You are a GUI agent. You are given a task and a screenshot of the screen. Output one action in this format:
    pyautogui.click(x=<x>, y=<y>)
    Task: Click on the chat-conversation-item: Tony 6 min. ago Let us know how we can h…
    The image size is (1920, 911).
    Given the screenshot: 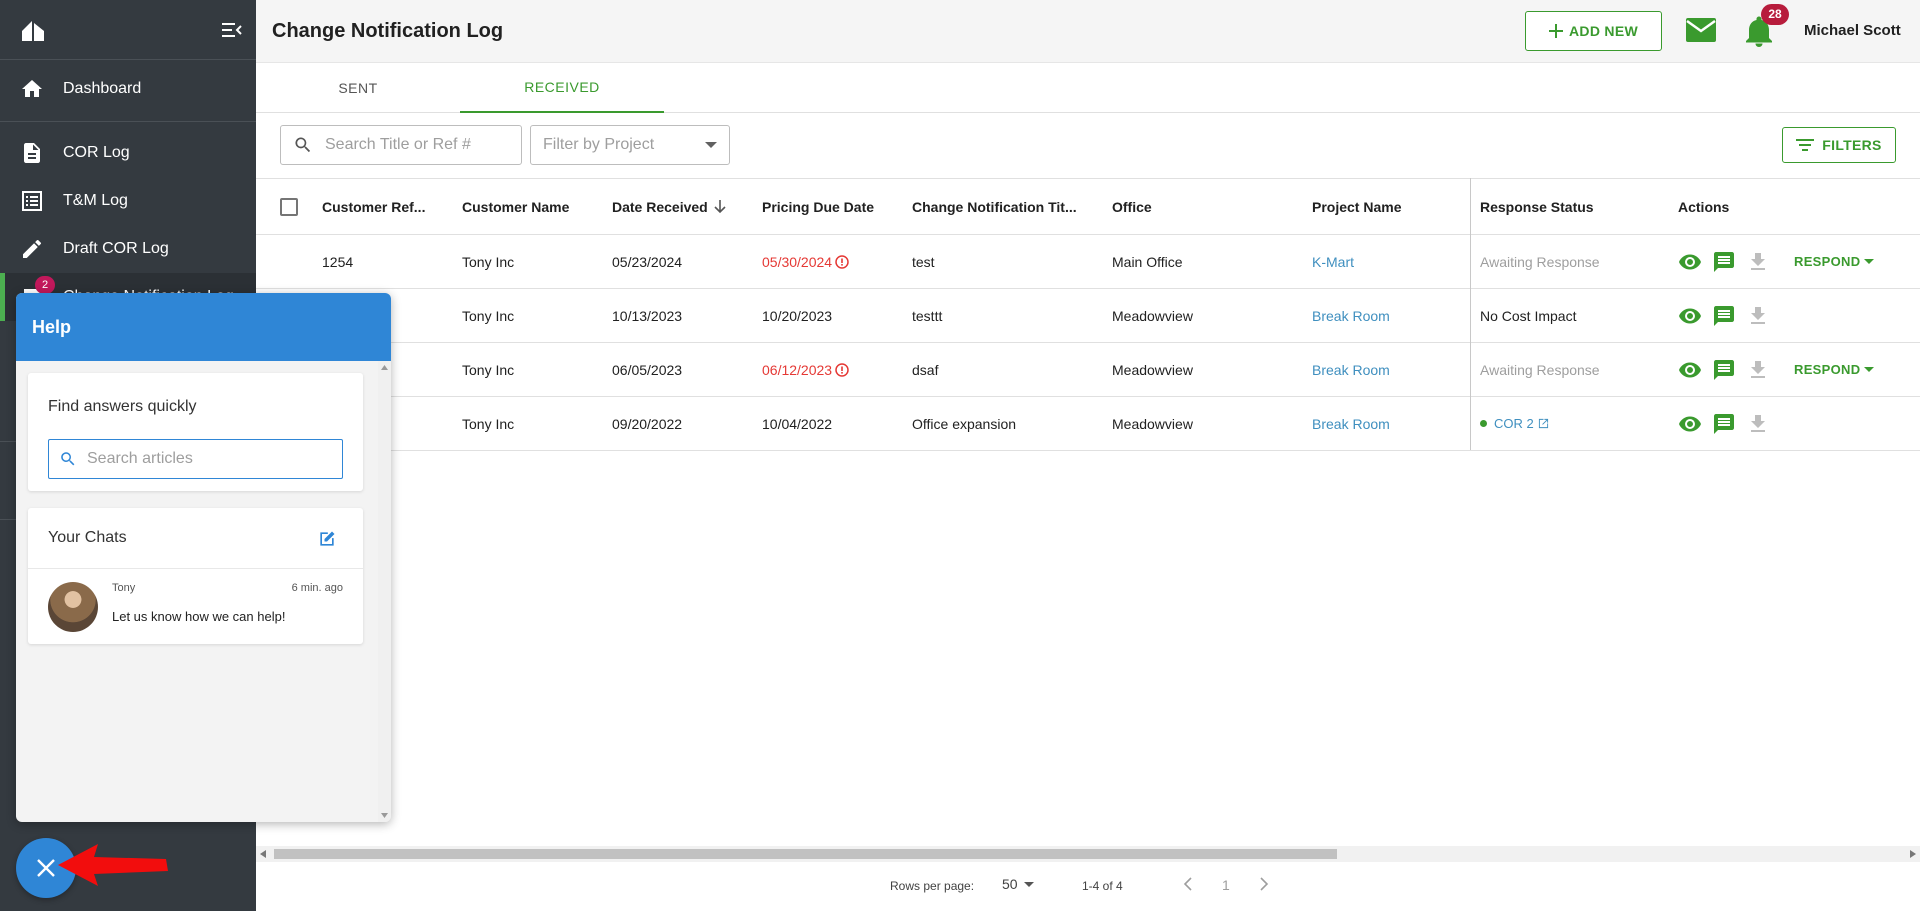 What is the action you would take?
    pyautogui.click(x=195, y=606)
    